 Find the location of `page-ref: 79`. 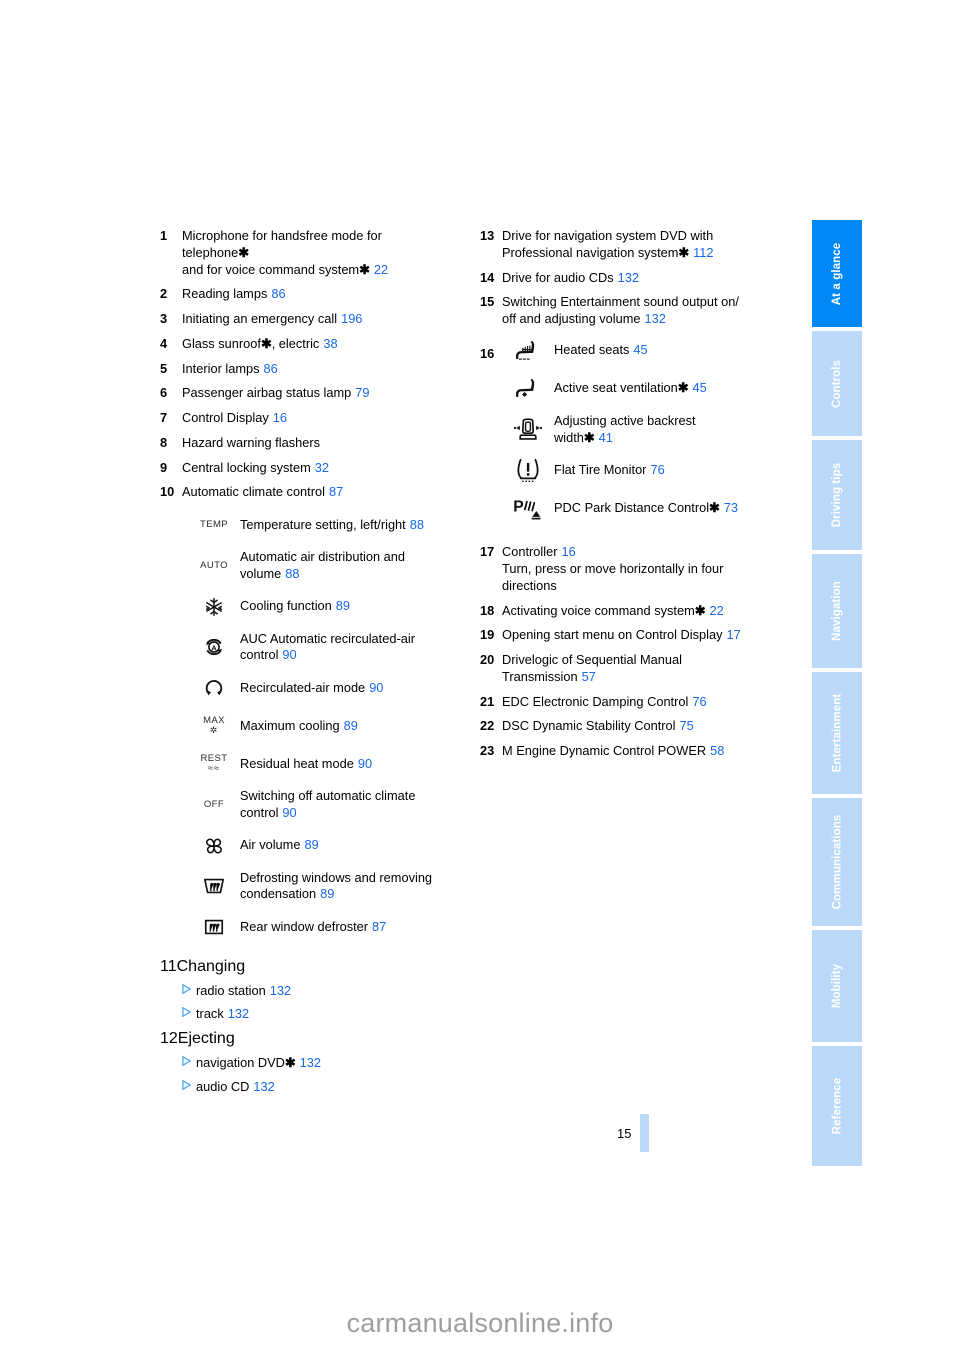

page-ref: 79 is located at coordinates (362, 392).